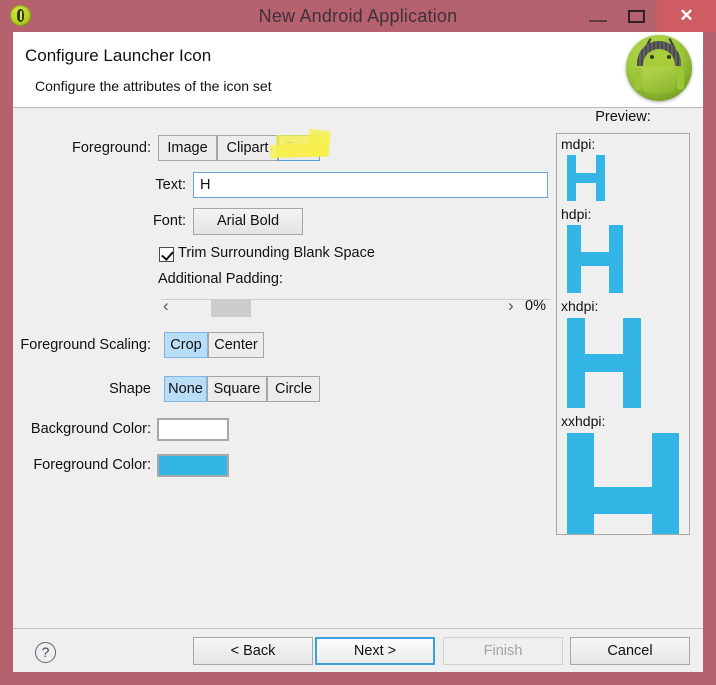  I want to click on title-bar: New Android Application ✕, so click(358, 16).